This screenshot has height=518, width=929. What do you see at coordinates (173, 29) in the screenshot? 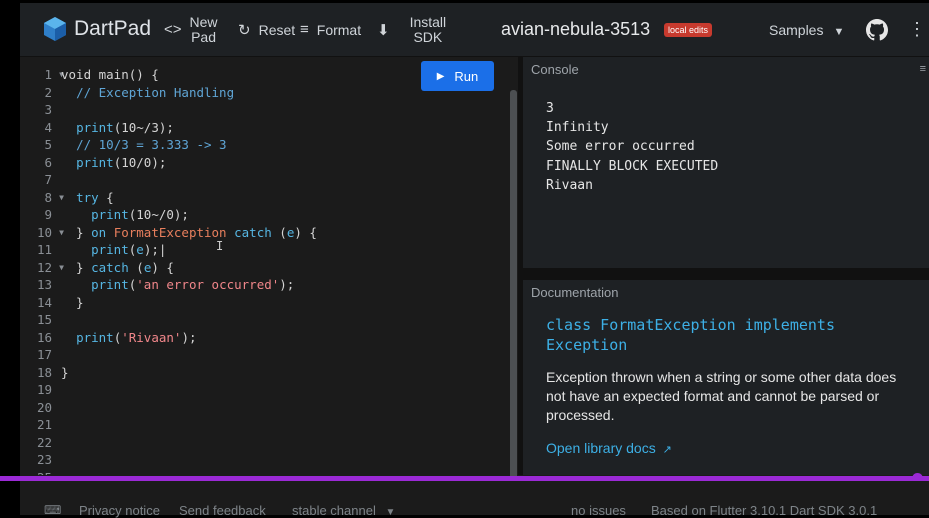
I see `code-icon: <>` at bounding box center [173, 29].